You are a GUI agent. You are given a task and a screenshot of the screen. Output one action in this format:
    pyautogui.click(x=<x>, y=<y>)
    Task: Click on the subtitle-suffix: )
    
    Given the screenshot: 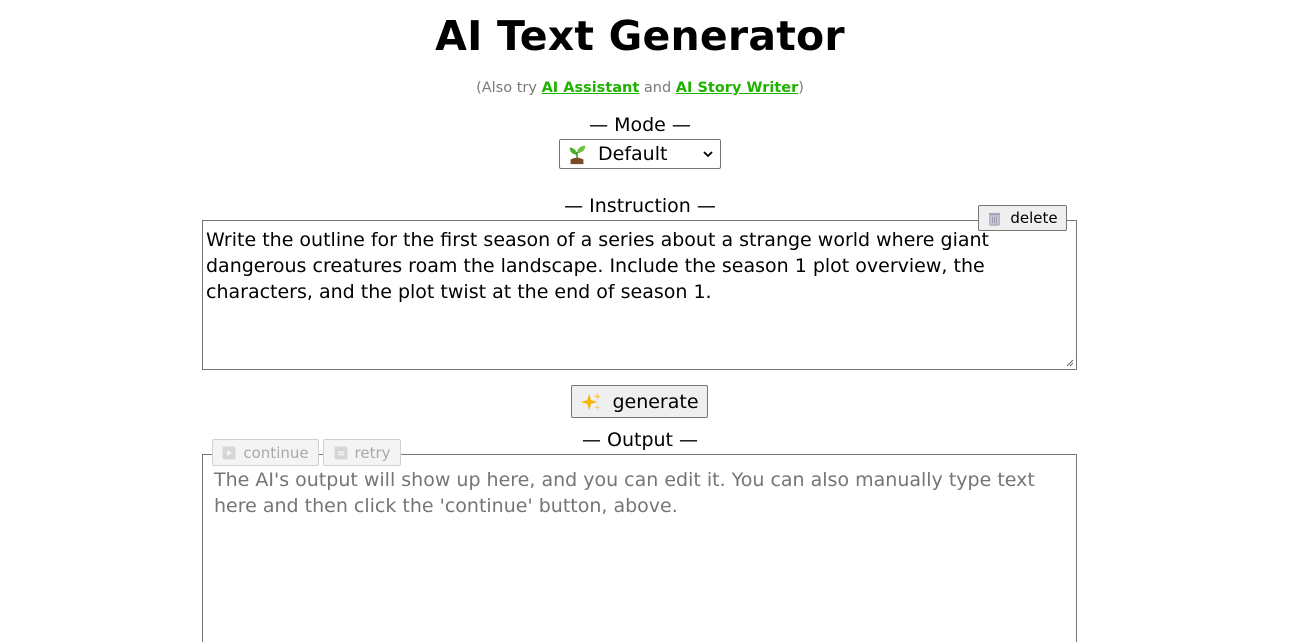 What is the action you would take?
    pyautogui.click(x=801, y=88)
    